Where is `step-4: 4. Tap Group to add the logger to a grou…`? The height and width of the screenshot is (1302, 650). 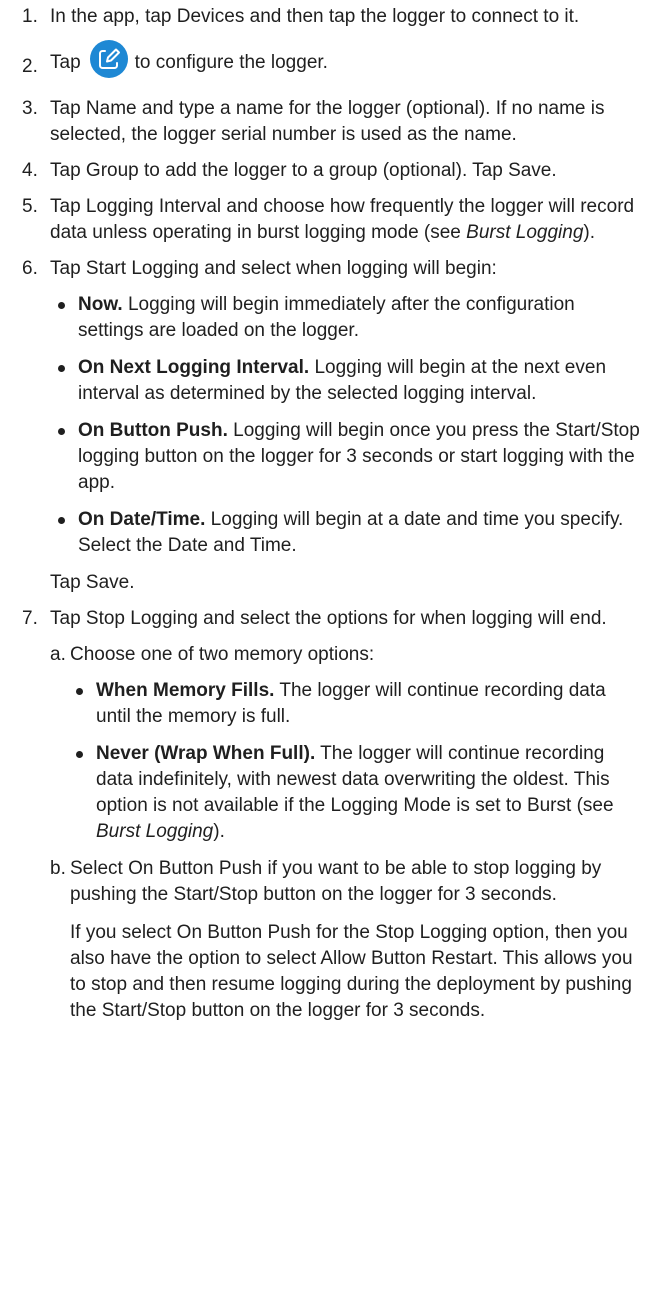 step-4: 4. Tap Group to add the logger to a grou… is located at coordinates (333, 171).